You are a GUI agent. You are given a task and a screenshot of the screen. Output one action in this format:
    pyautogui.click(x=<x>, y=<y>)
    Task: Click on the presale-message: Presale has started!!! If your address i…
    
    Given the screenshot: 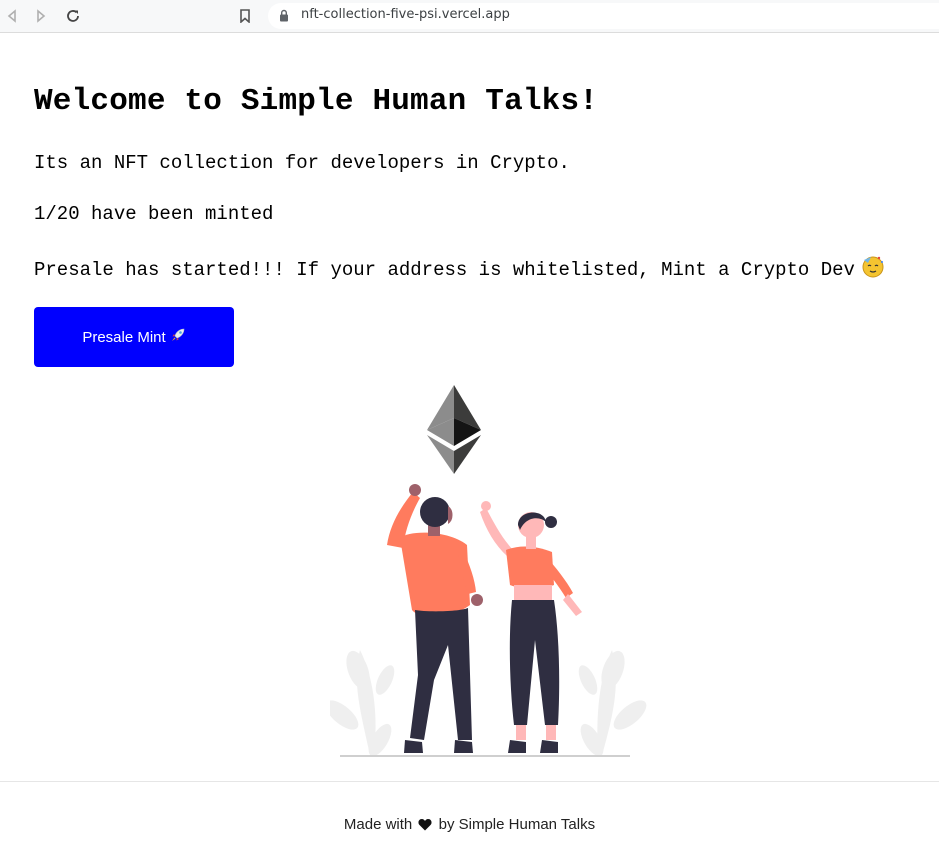 What is the action you would take?
    pyautogui.click(x=444, y=270)
    